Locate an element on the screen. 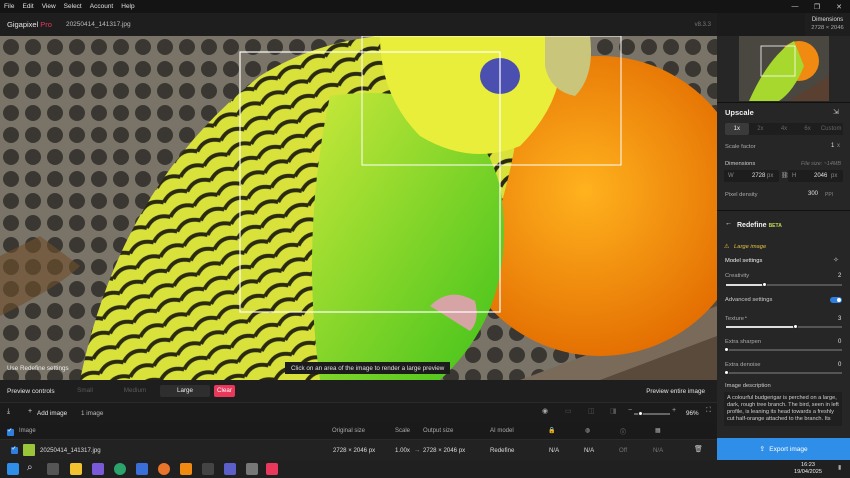 The height and width of the screenshot is (478, 850). image-count: 1 image is located at coordinates (92, 413).